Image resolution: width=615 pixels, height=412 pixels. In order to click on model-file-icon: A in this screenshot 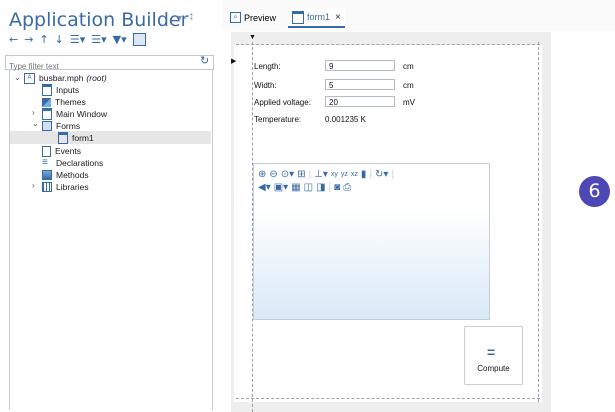, I will do `click(29, 78)`.